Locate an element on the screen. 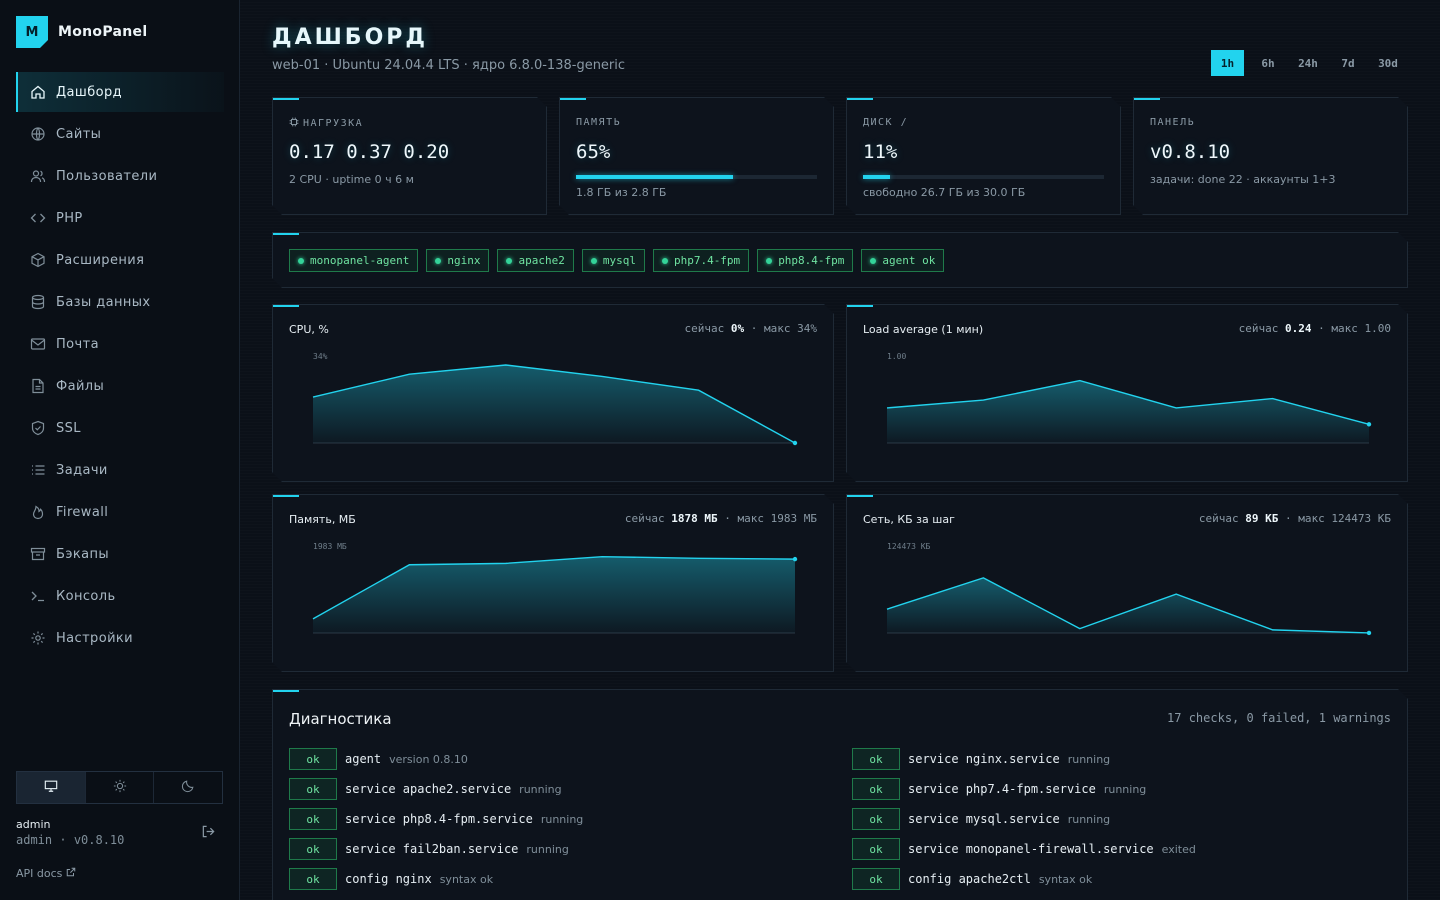 The image size is (1440, 900). service-tag: apache2 is located at coordinates (535, 260).